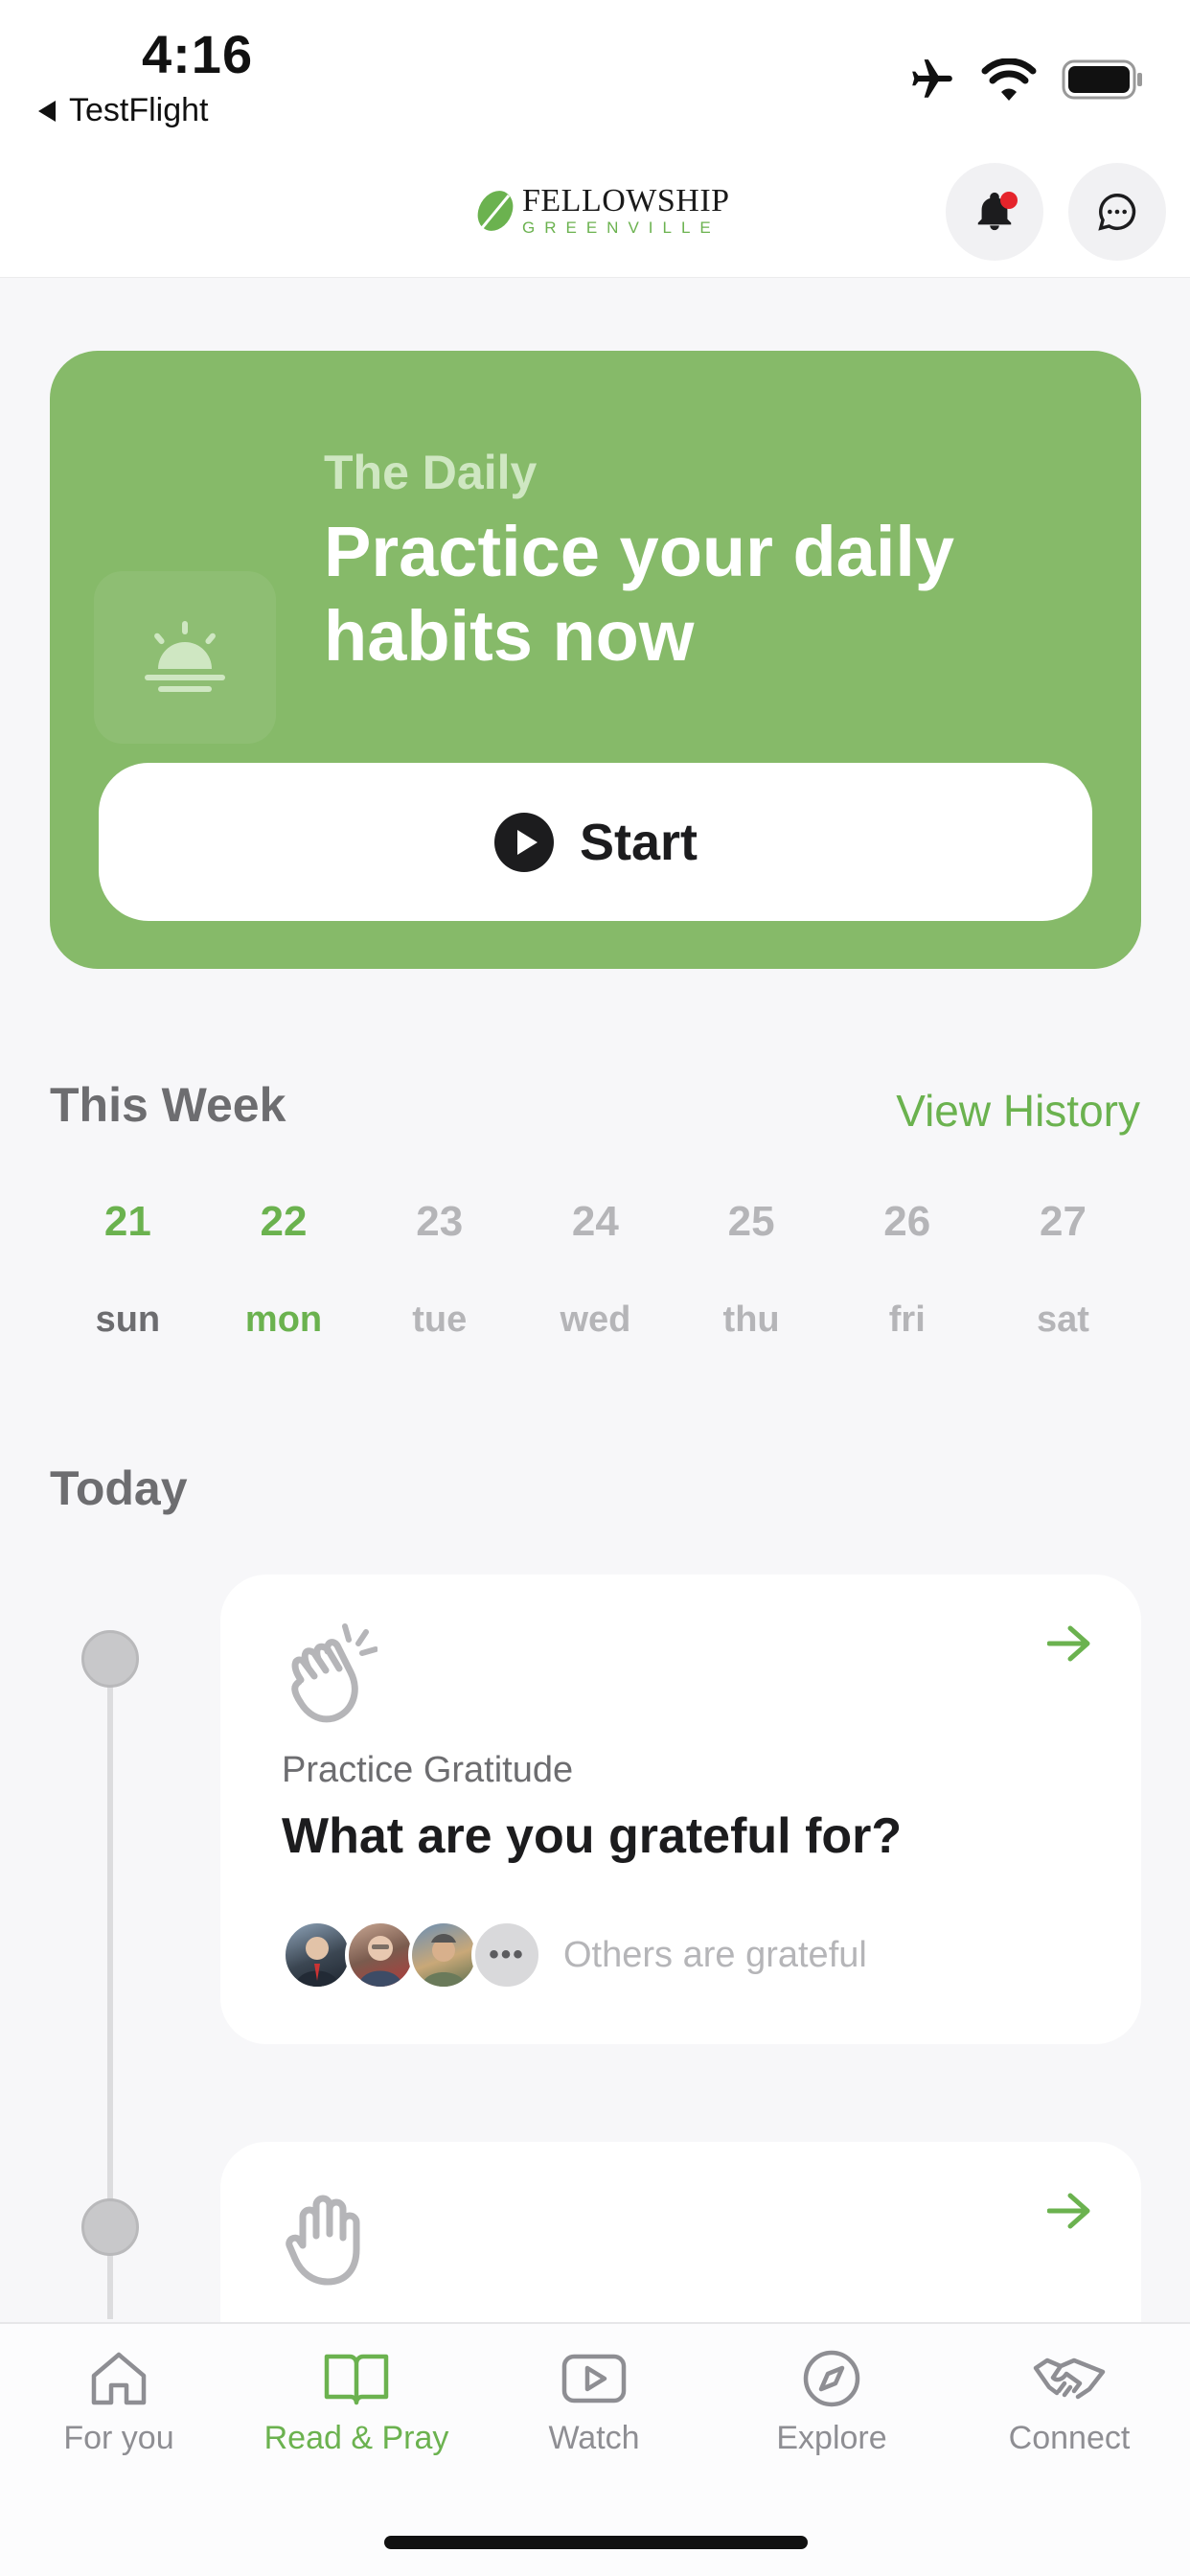 The height and width of the screenshot is (2576, 1190). What do you see at coordinates (1063, 1269) in the screenshot?
I see `day-sat: 27 sat` at bounding box center [1063, 1269].